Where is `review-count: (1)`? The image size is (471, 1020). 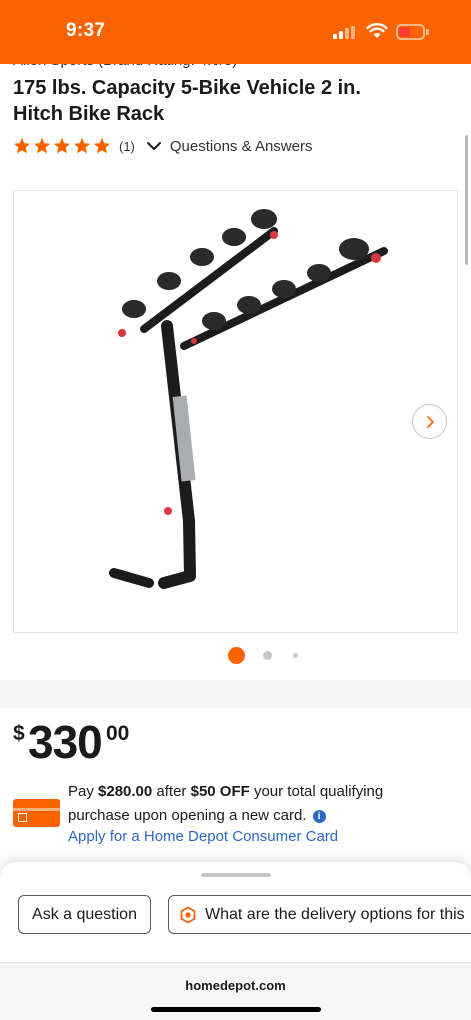 review-count: (1) is located at coordinates (127, 146).